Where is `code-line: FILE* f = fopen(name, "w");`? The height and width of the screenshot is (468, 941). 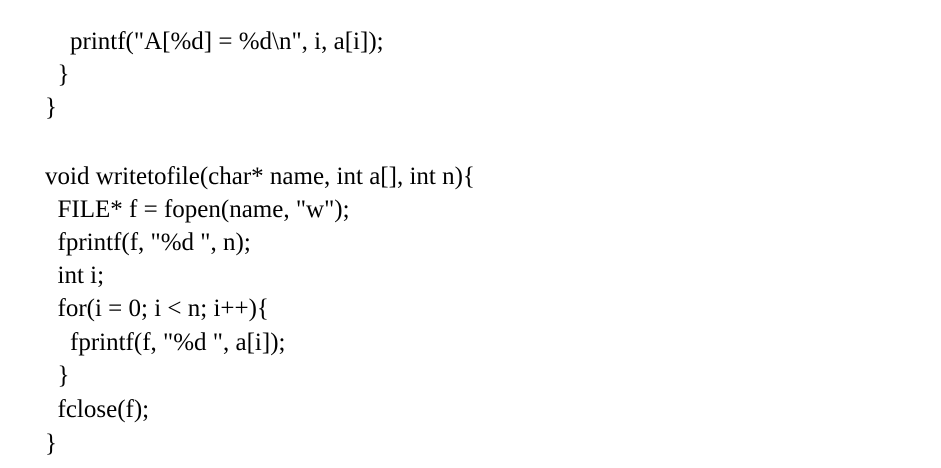 code-line: FILE* f = fopen(name, "w"); is located at coordinates (197, 209).